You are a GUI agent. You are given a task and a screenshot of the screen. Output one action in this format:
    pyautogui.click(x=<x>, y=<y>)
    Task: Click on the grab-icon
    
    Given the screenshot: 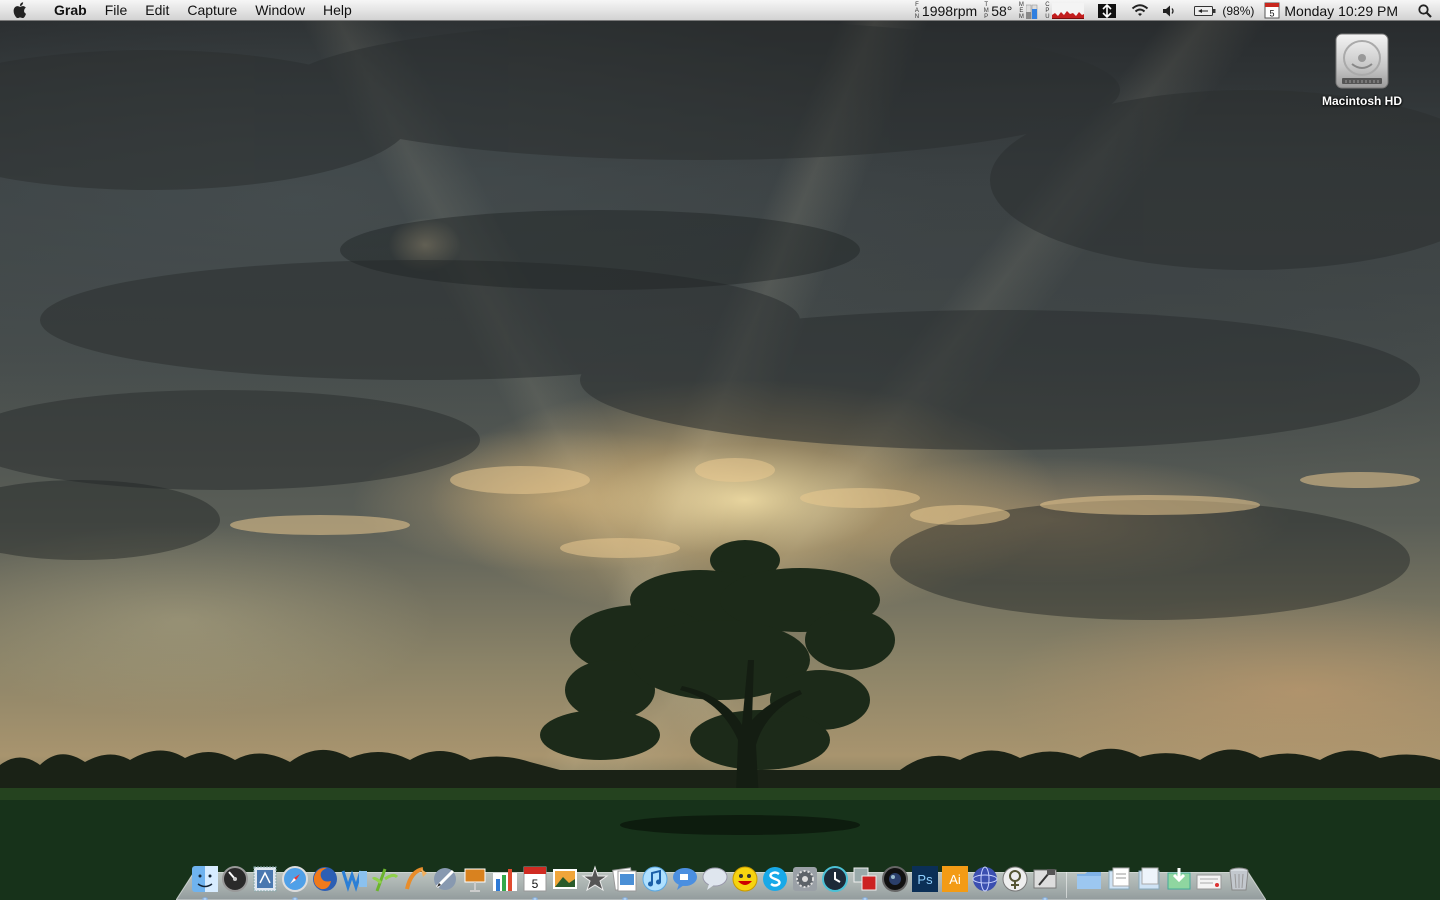 What is the action you would take?
    pyautogui.click(x=1045, y=879)
    